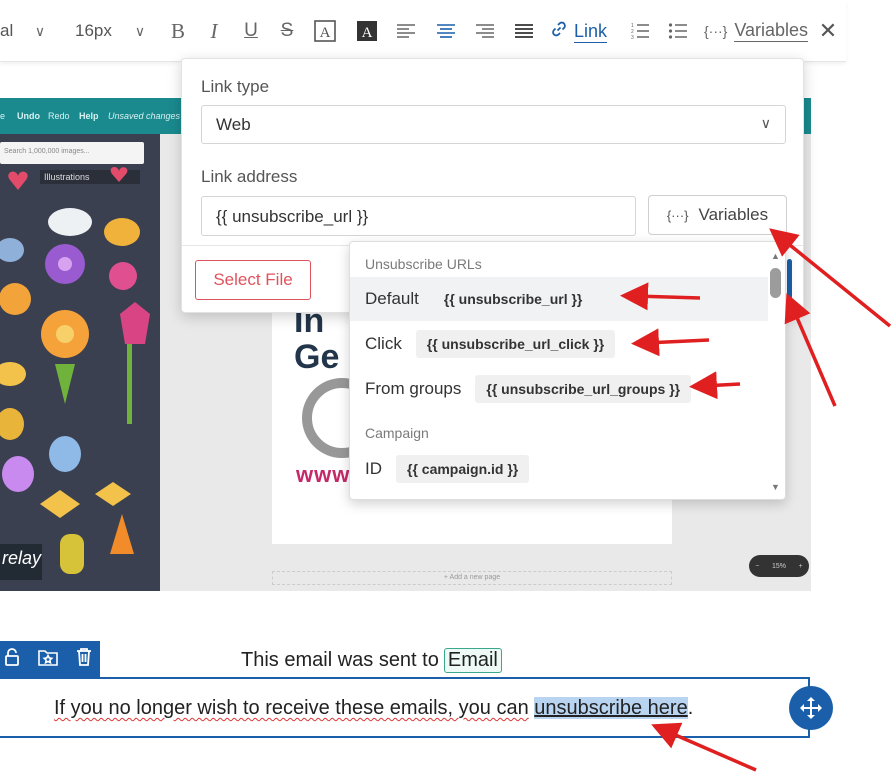  I want to click on toolbar-variables-button: {···} Variables, so click(756, 31).